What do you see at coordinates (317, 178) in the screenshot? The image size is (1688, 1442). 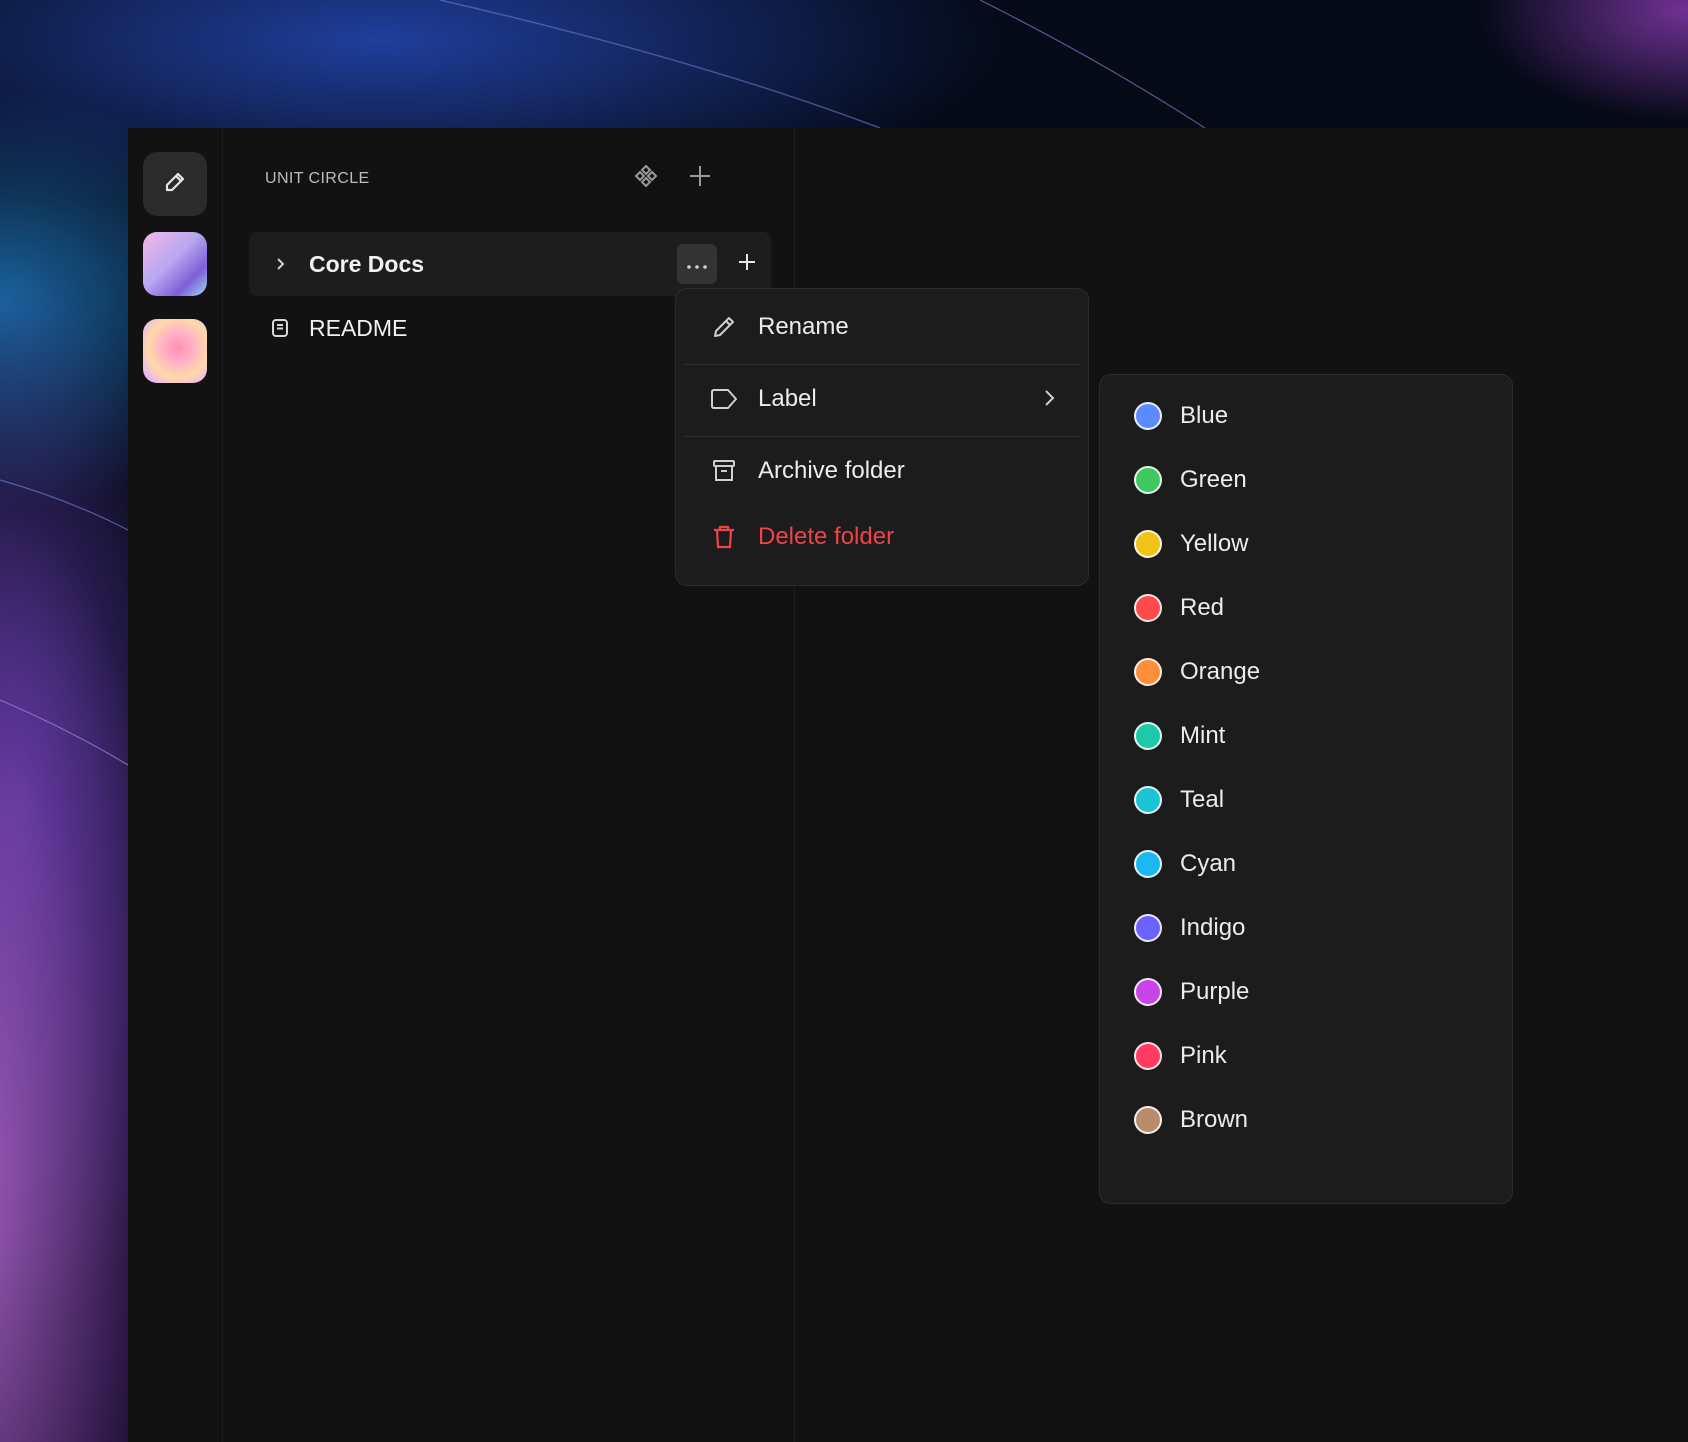 I see `workspace-title: UNIT CIRCLE` at bounding box center [317, 178].